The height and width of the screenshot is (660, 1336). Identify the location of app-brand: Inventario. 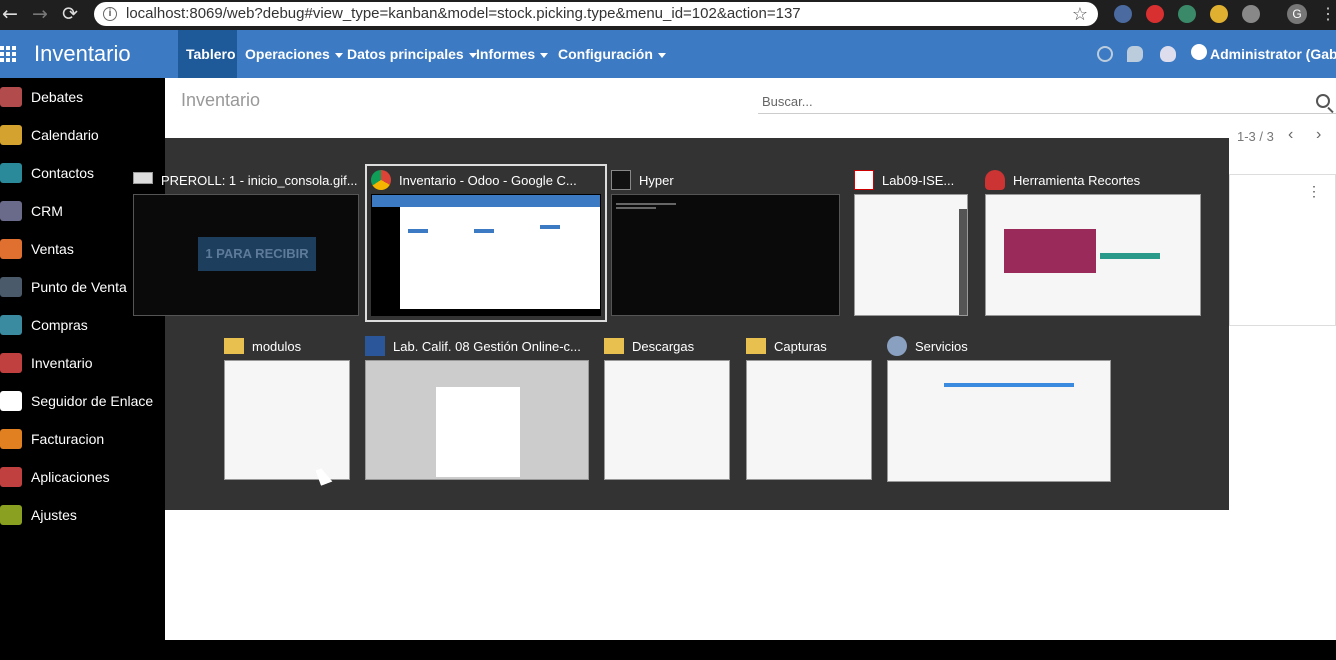
(82, 53).